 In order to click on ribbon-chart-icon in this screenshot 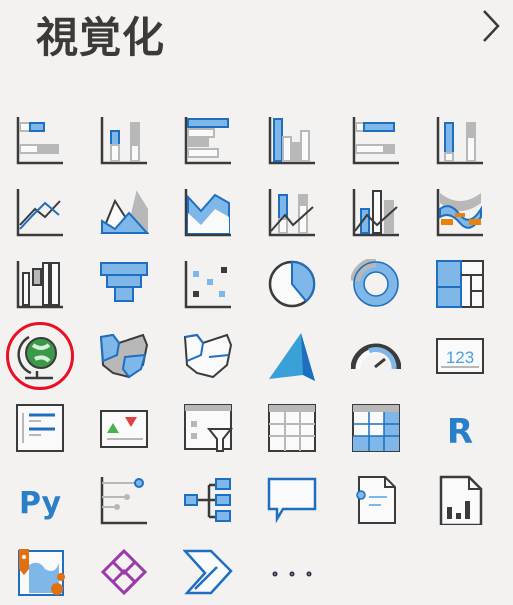, I will do `click(459, 213)`.